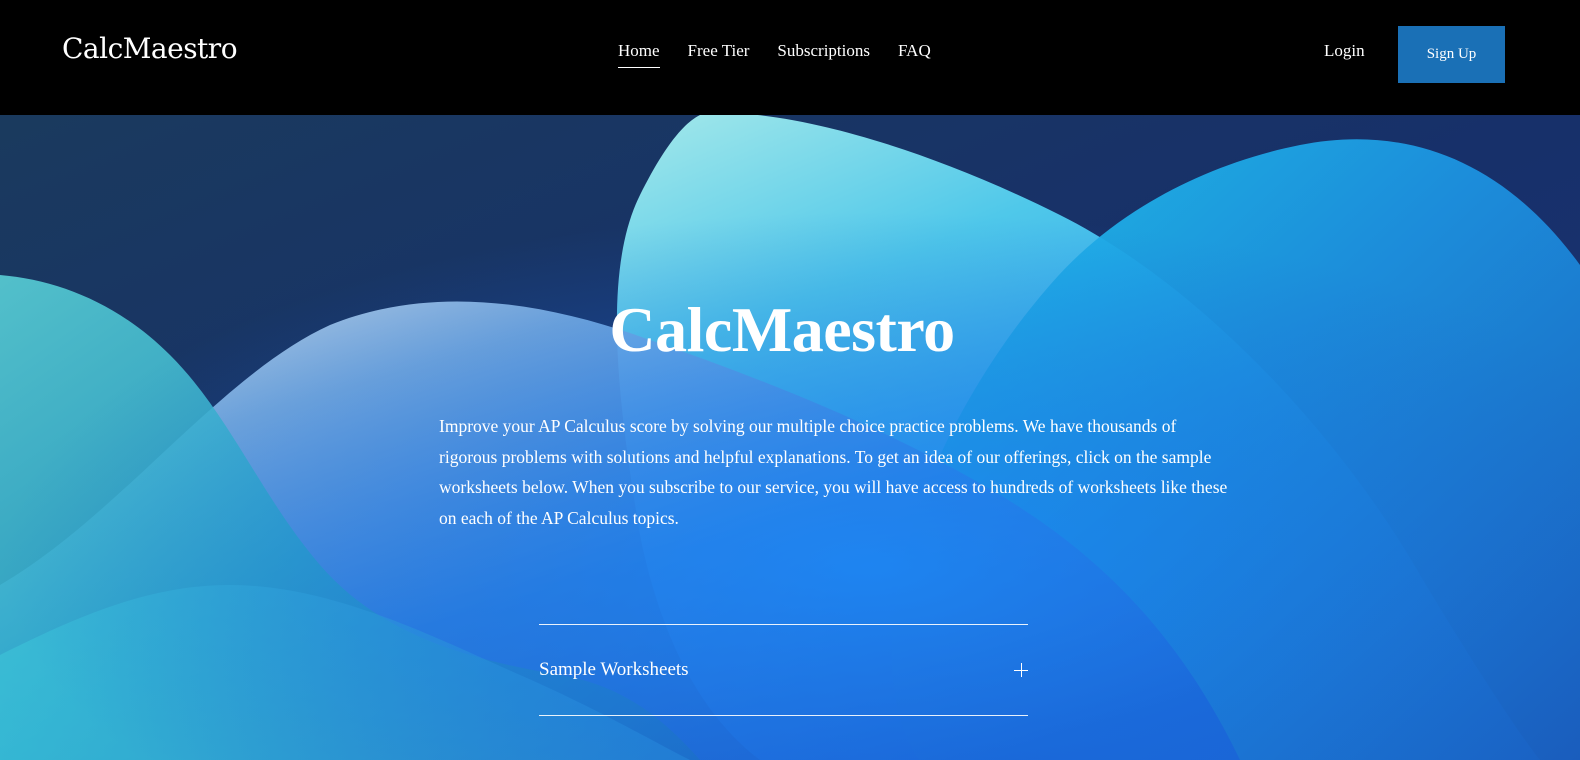  I want to click on main-nav: Home Free Tier Subscriptions FAQ, so click(788, 54).